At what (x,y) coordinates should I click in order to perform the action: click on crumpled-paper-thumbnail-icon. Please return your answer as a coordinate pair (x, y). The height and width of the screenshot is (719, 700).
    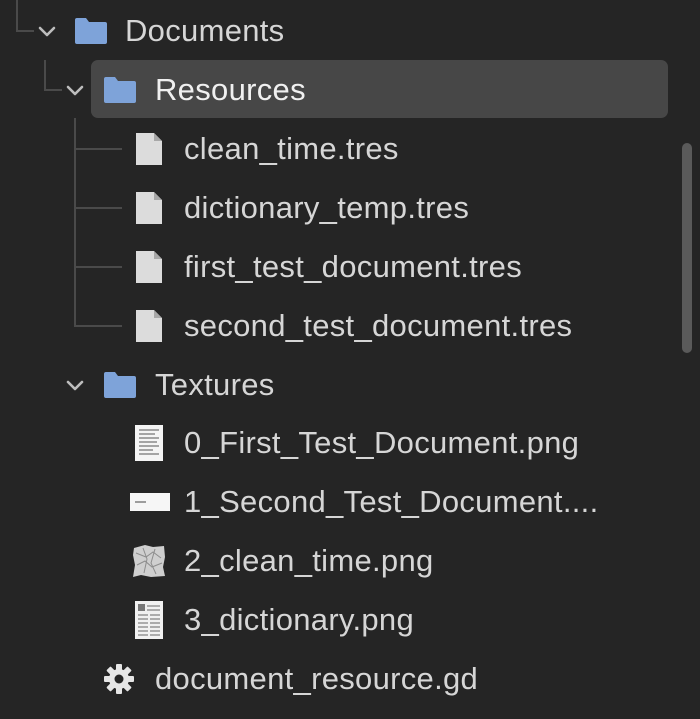
    Looking at the image, I should click on (149, 561).